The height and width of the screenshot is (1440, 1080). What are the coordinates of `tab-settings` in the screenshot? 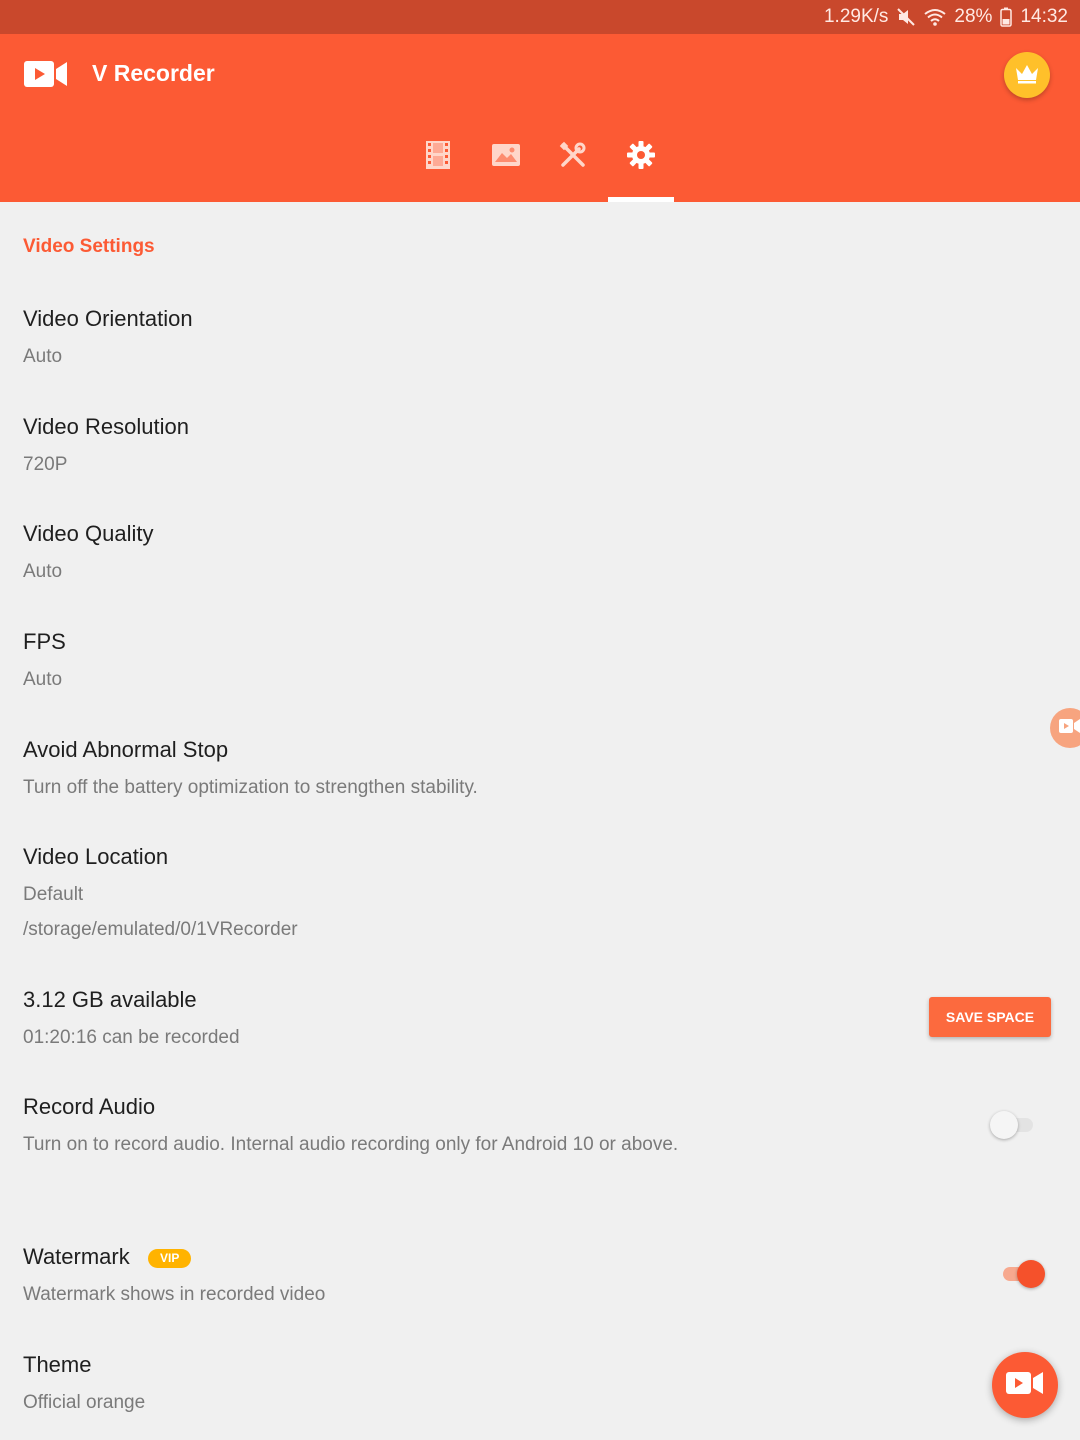 It's located at (641, 157).